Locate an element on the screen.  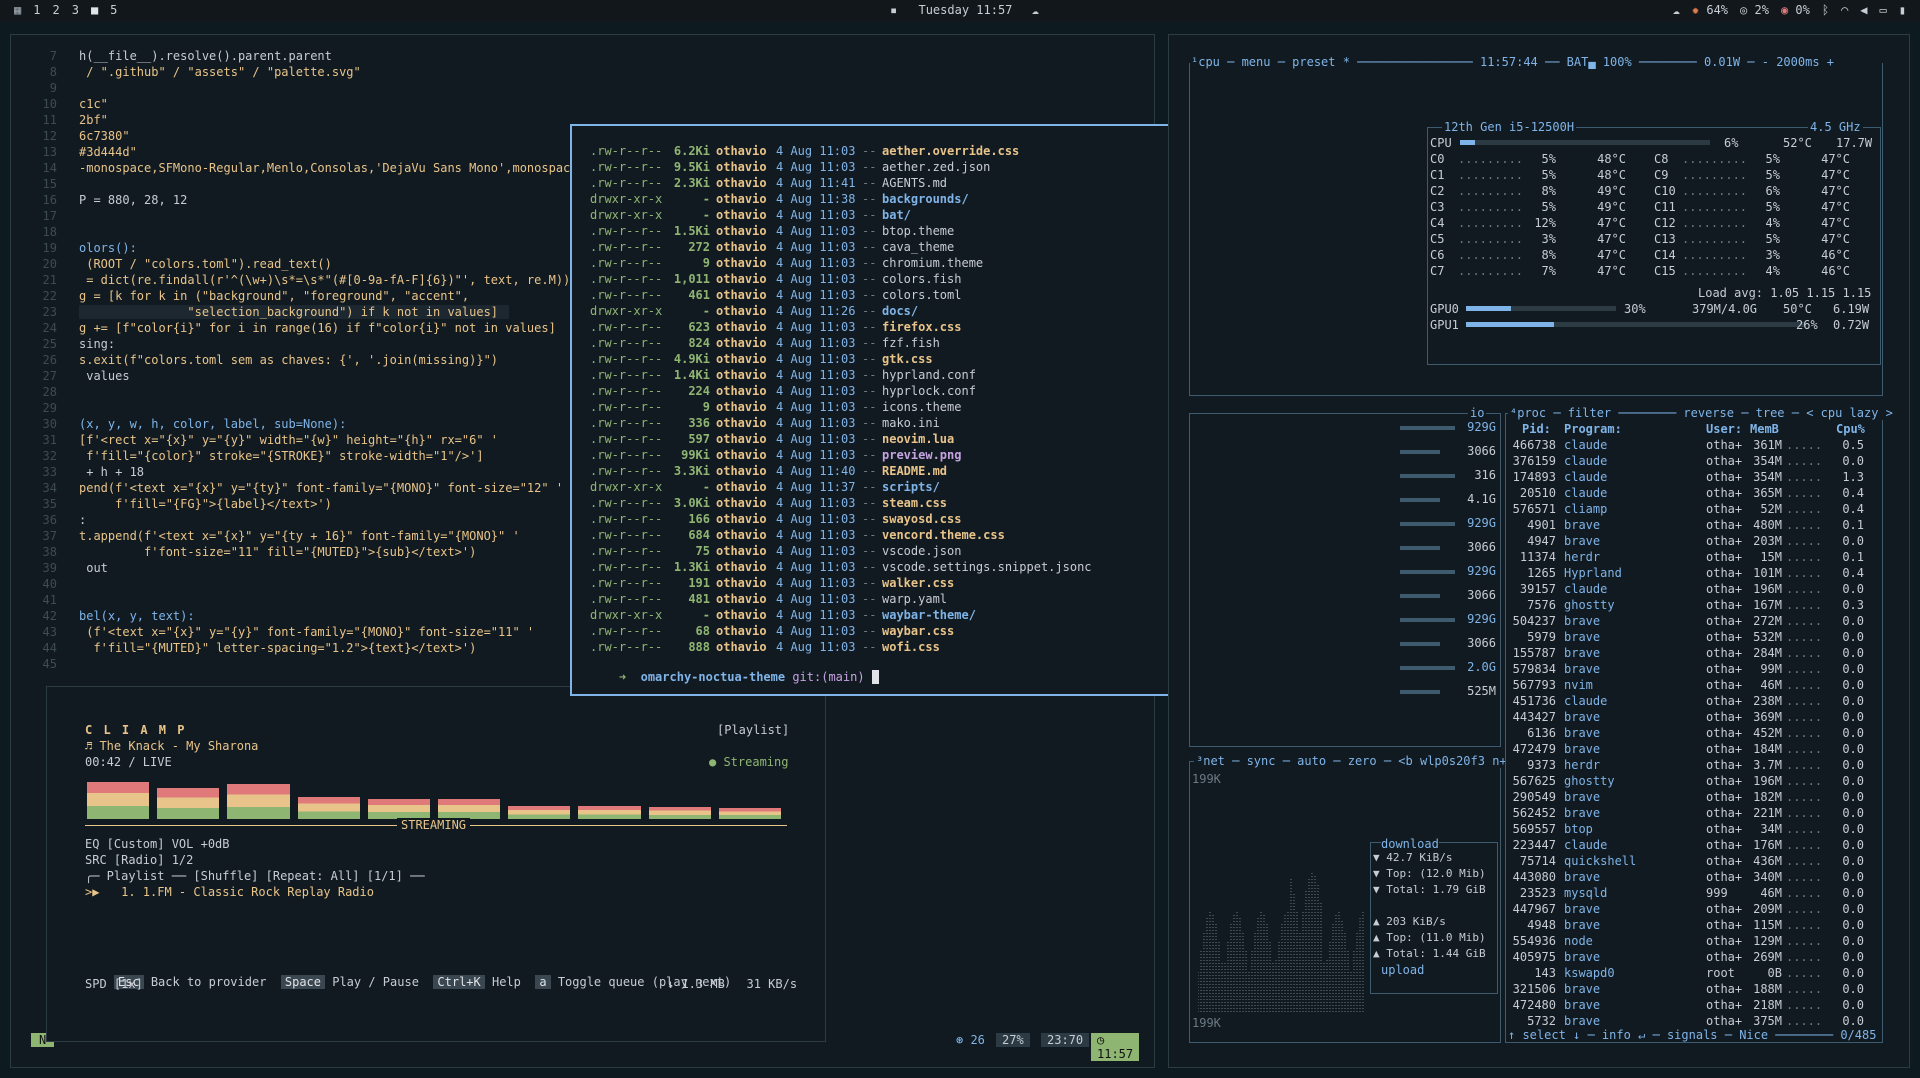
cpu-total-temp: 52°C is located at coordinates (1797, 143).